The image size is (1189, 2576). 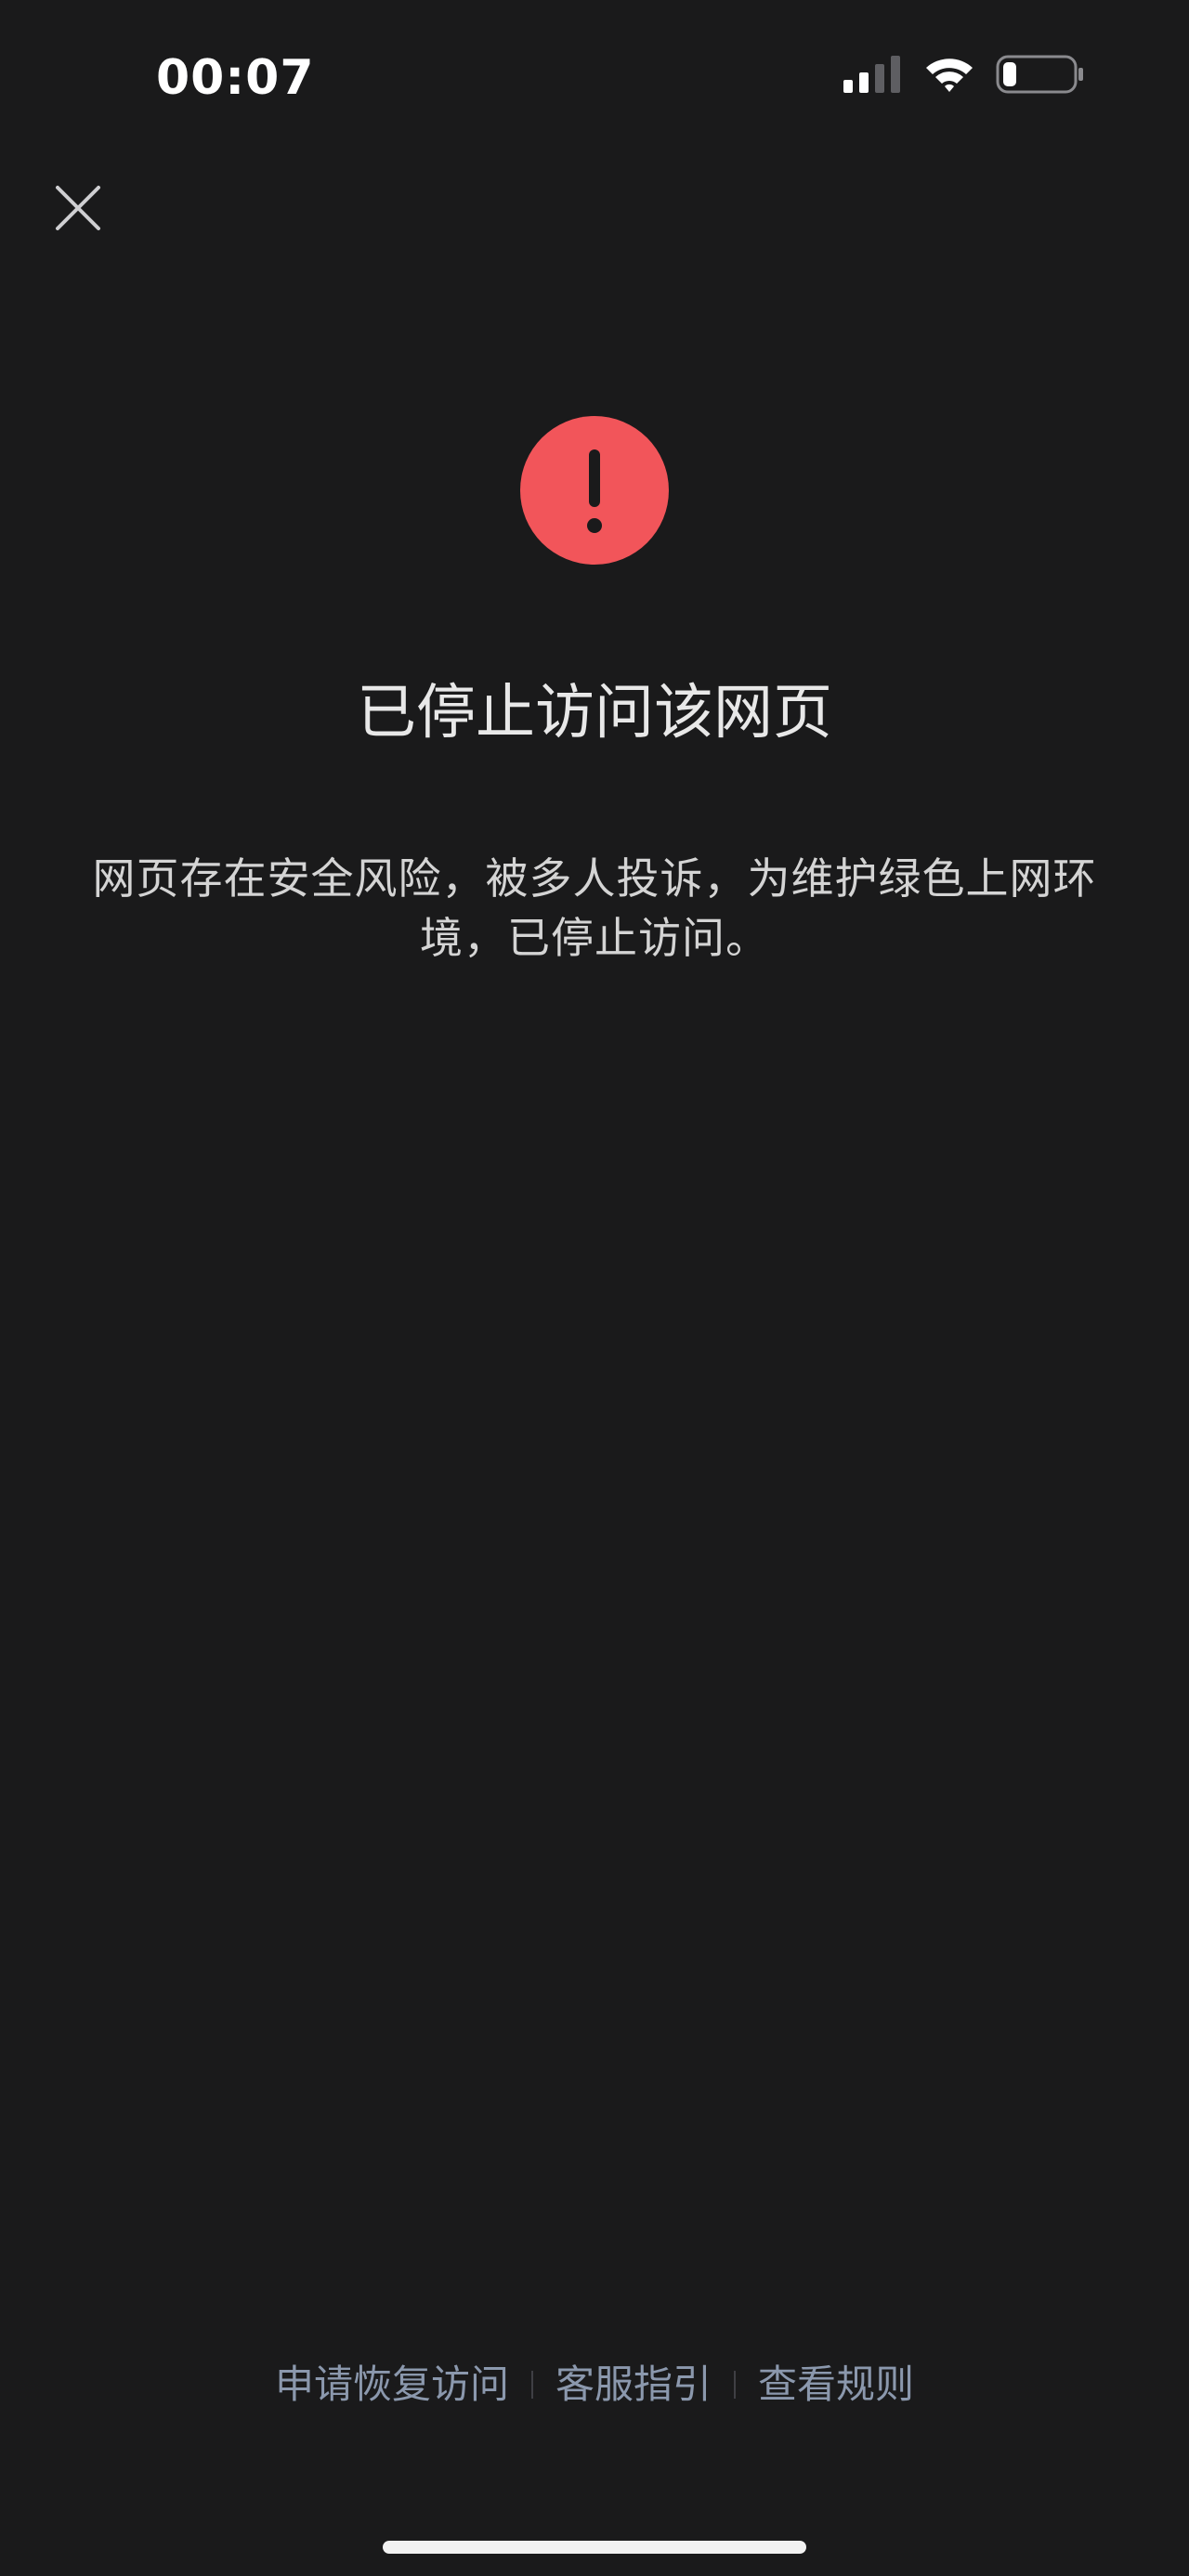 I want to click on close-button, so click(x=78, y=208).